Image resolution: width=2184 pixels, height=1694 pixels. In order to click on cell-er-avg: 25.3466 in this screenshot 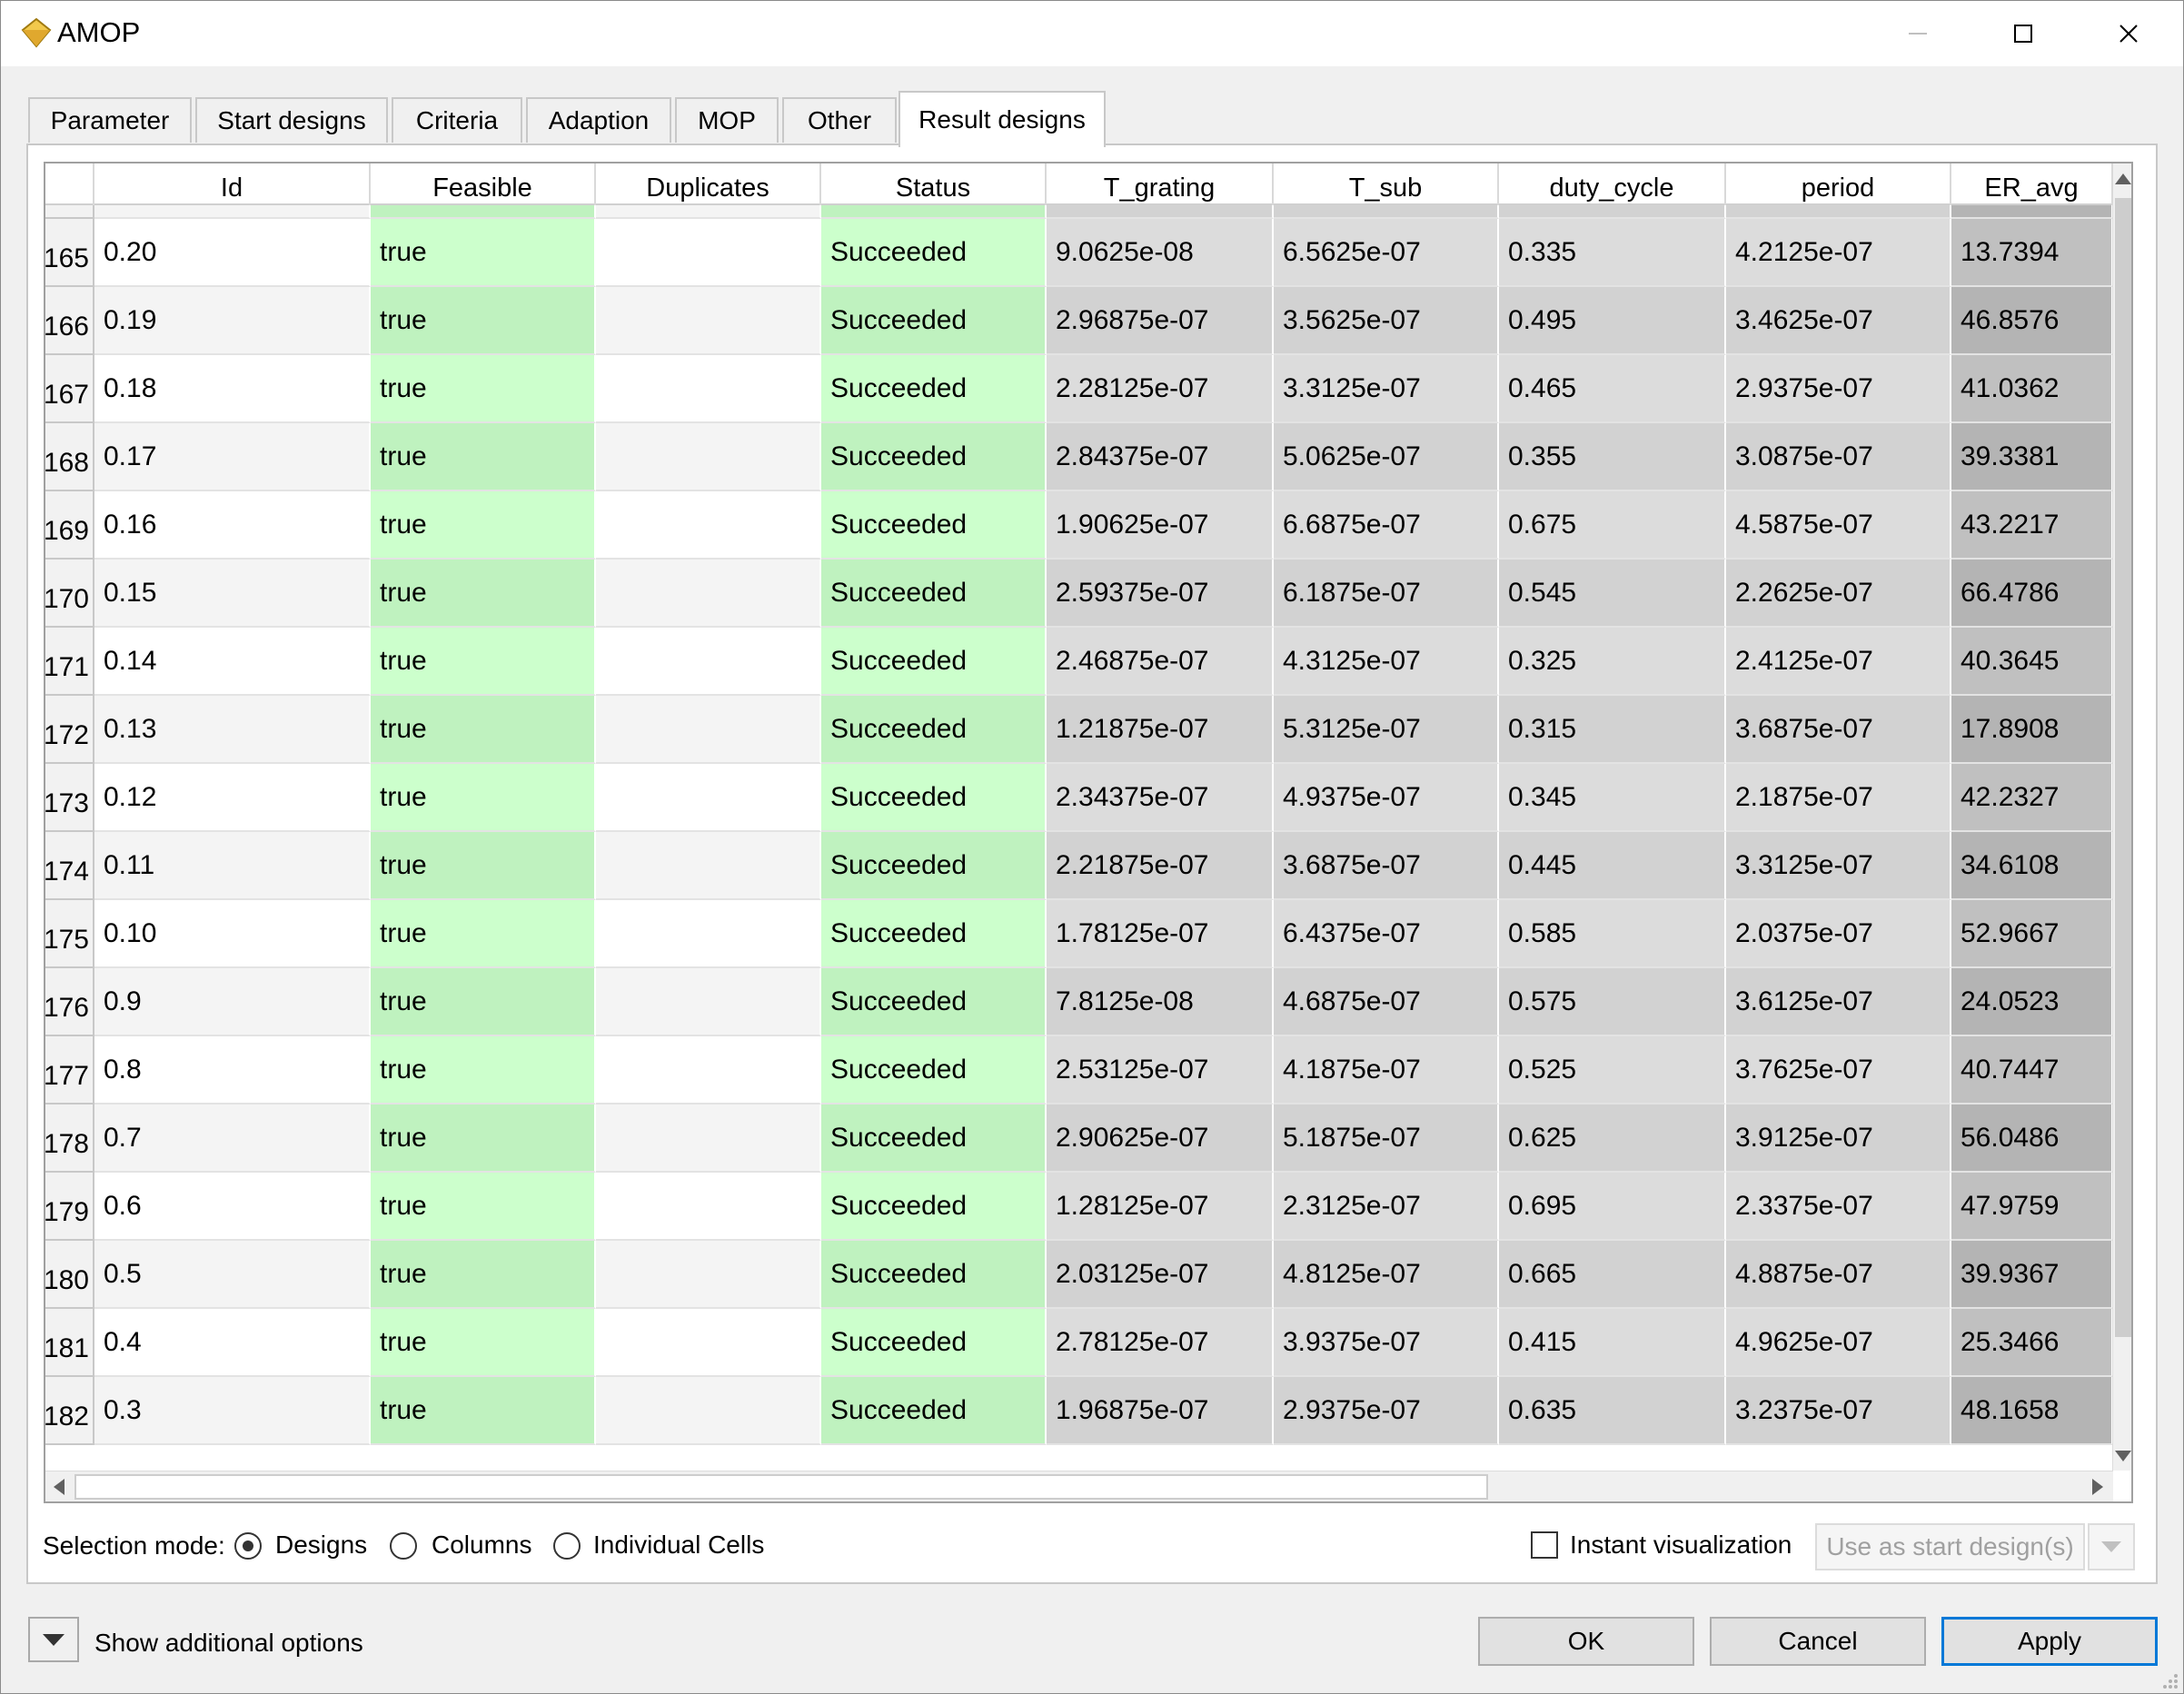, I will do `click(2032, 1343)`.